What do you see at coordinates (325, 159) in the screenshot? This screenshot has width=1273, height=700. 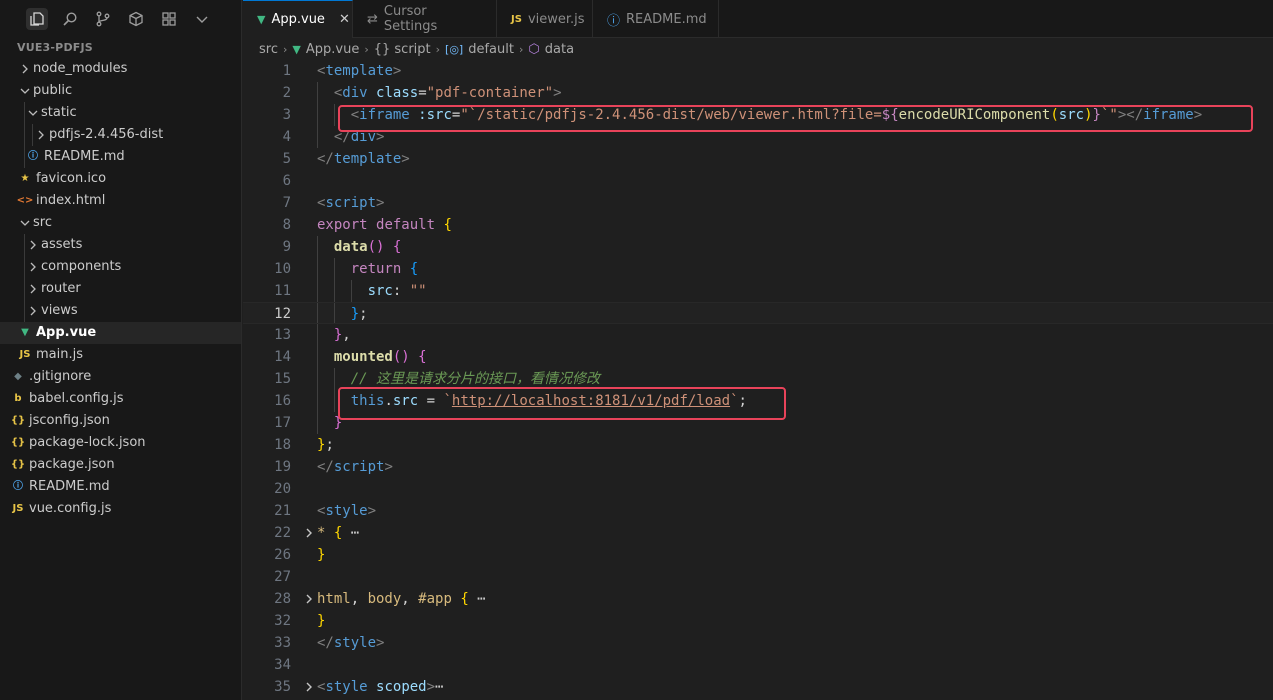 I see `code-token: </` at bounding box center [325, 159].